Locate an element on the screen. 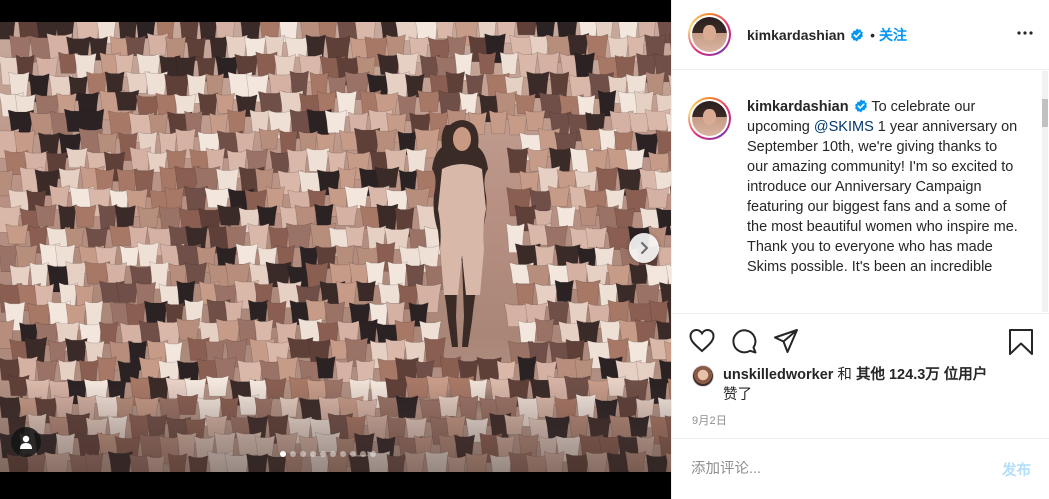 This screenshot has width=1049, height=499. model-figure is located at coordinates (460, 233).